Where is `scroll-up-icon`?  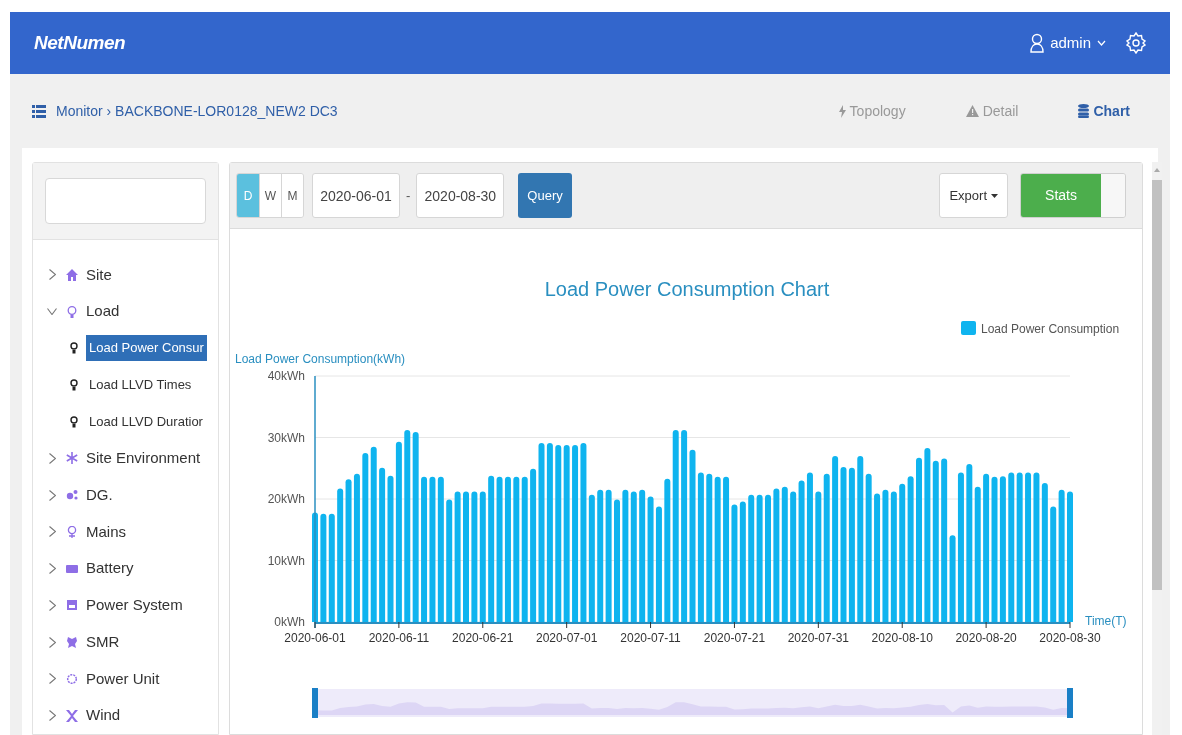
scroll-up-icon is located at coordinates (1157, 170).